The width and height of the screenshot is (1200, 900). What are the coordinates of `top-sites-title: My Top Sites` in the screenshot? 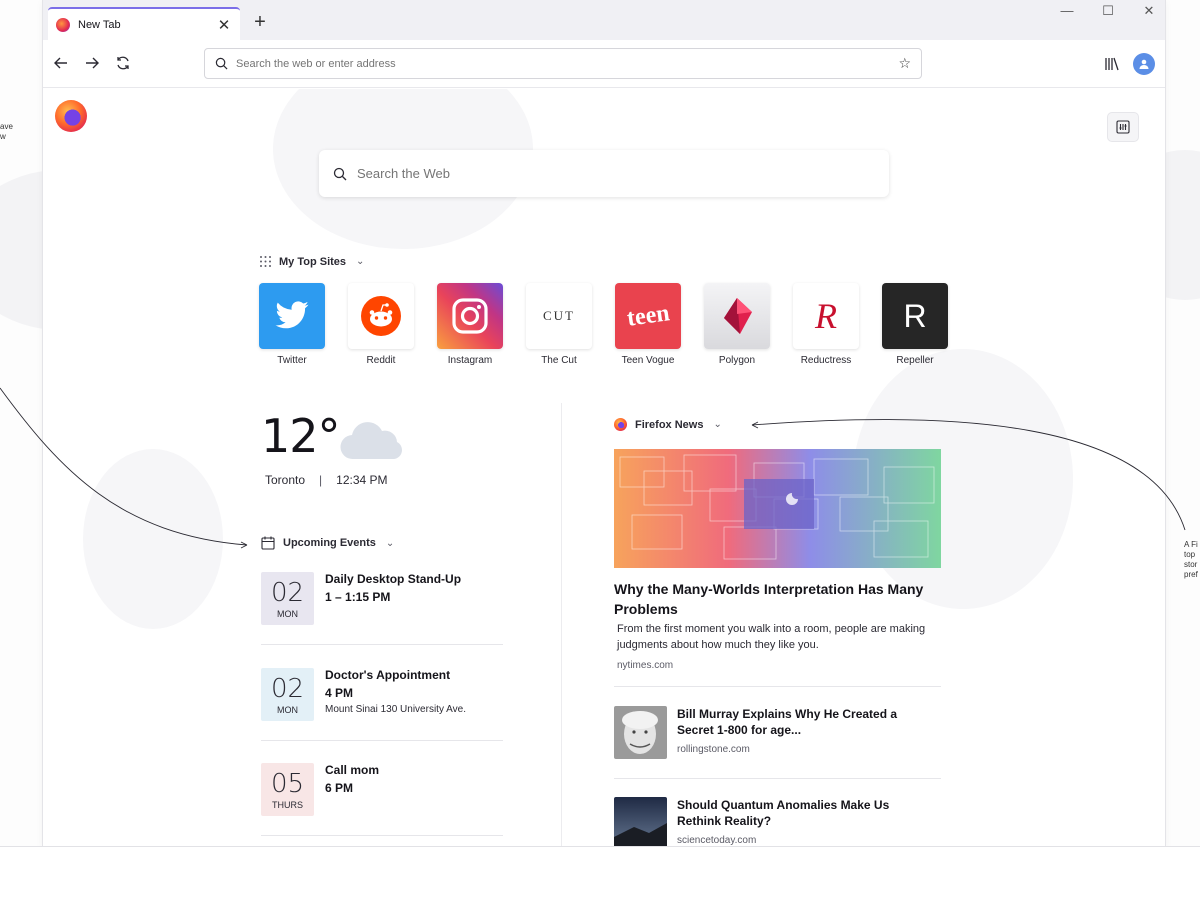 It's located at (313, 261).